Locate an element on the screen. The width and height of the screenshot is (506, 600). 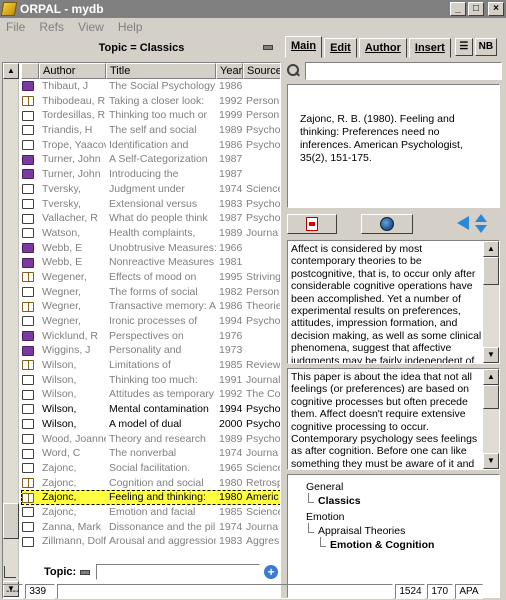
table-row: Tversky, Judgment under 1974 Science is located at coordinates (150, 189).